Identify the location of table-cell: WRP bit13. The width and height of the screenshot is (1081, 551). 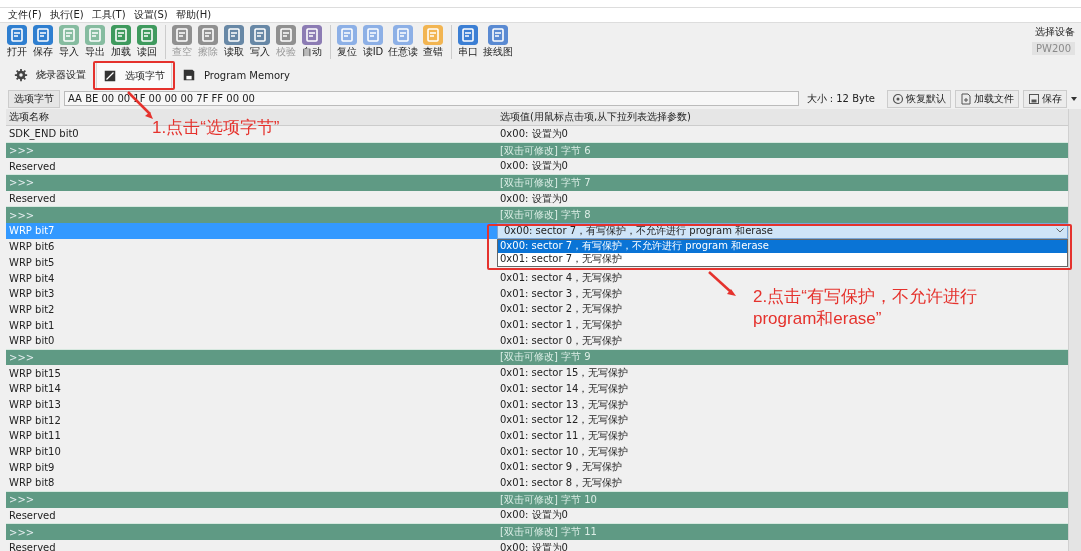
(35, 405).